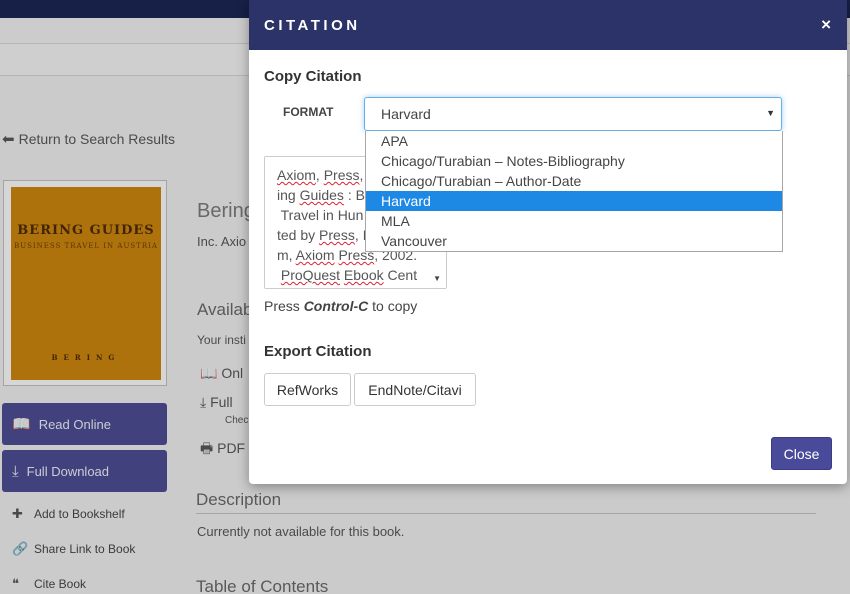  Describe the element at coordinates (313, 76) in the screenshot. I see `copy-citation-heading: Copy Citation` at that location.